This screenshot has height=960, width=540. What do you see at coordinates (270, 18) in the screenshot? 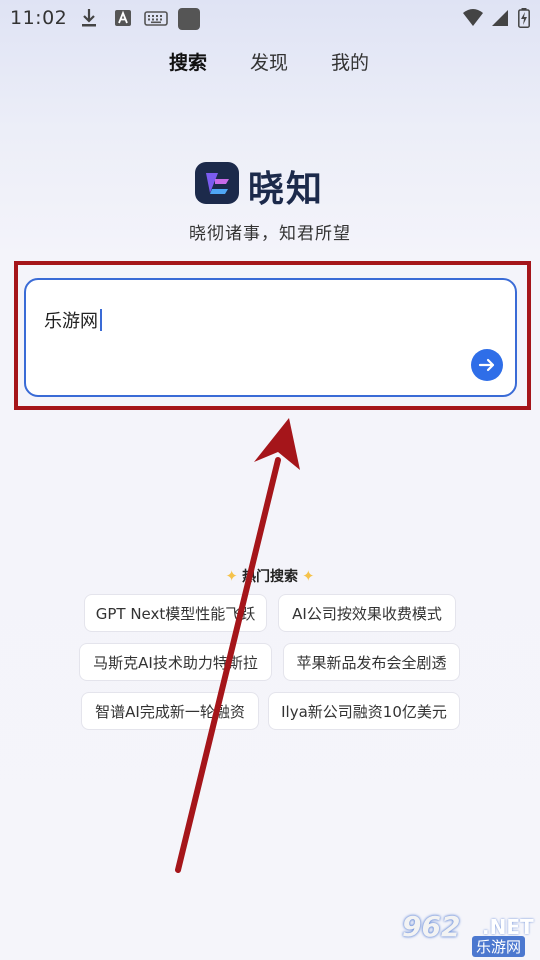
I see `status-bar: 11:02` at bounding box center [270, 18].